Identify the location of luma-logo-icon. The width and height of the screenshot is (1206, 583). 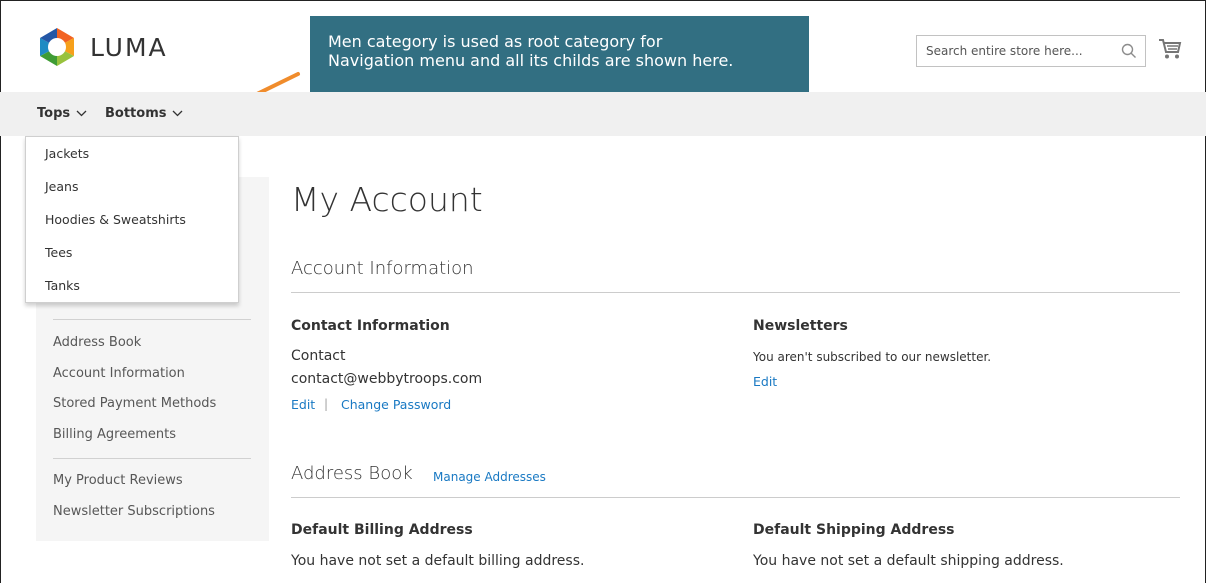
(57, 47).